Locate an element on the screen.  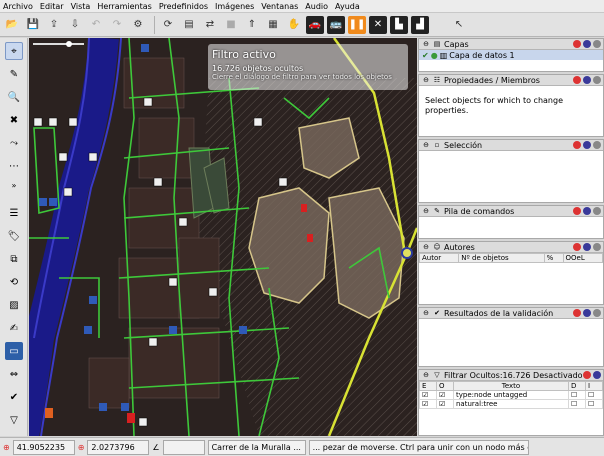
close-icon: ✕ is located at coordinates (378, 24).